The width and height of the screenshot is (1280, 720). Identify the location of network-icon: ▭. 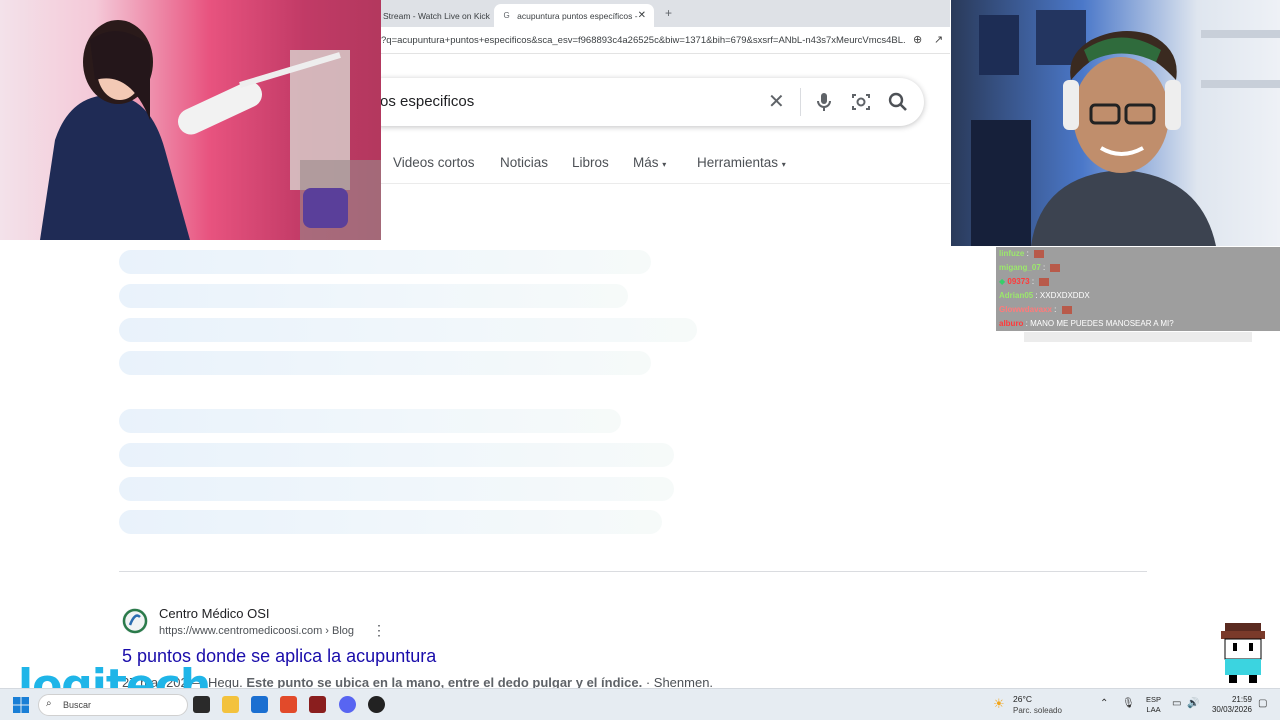
(1176, 703).